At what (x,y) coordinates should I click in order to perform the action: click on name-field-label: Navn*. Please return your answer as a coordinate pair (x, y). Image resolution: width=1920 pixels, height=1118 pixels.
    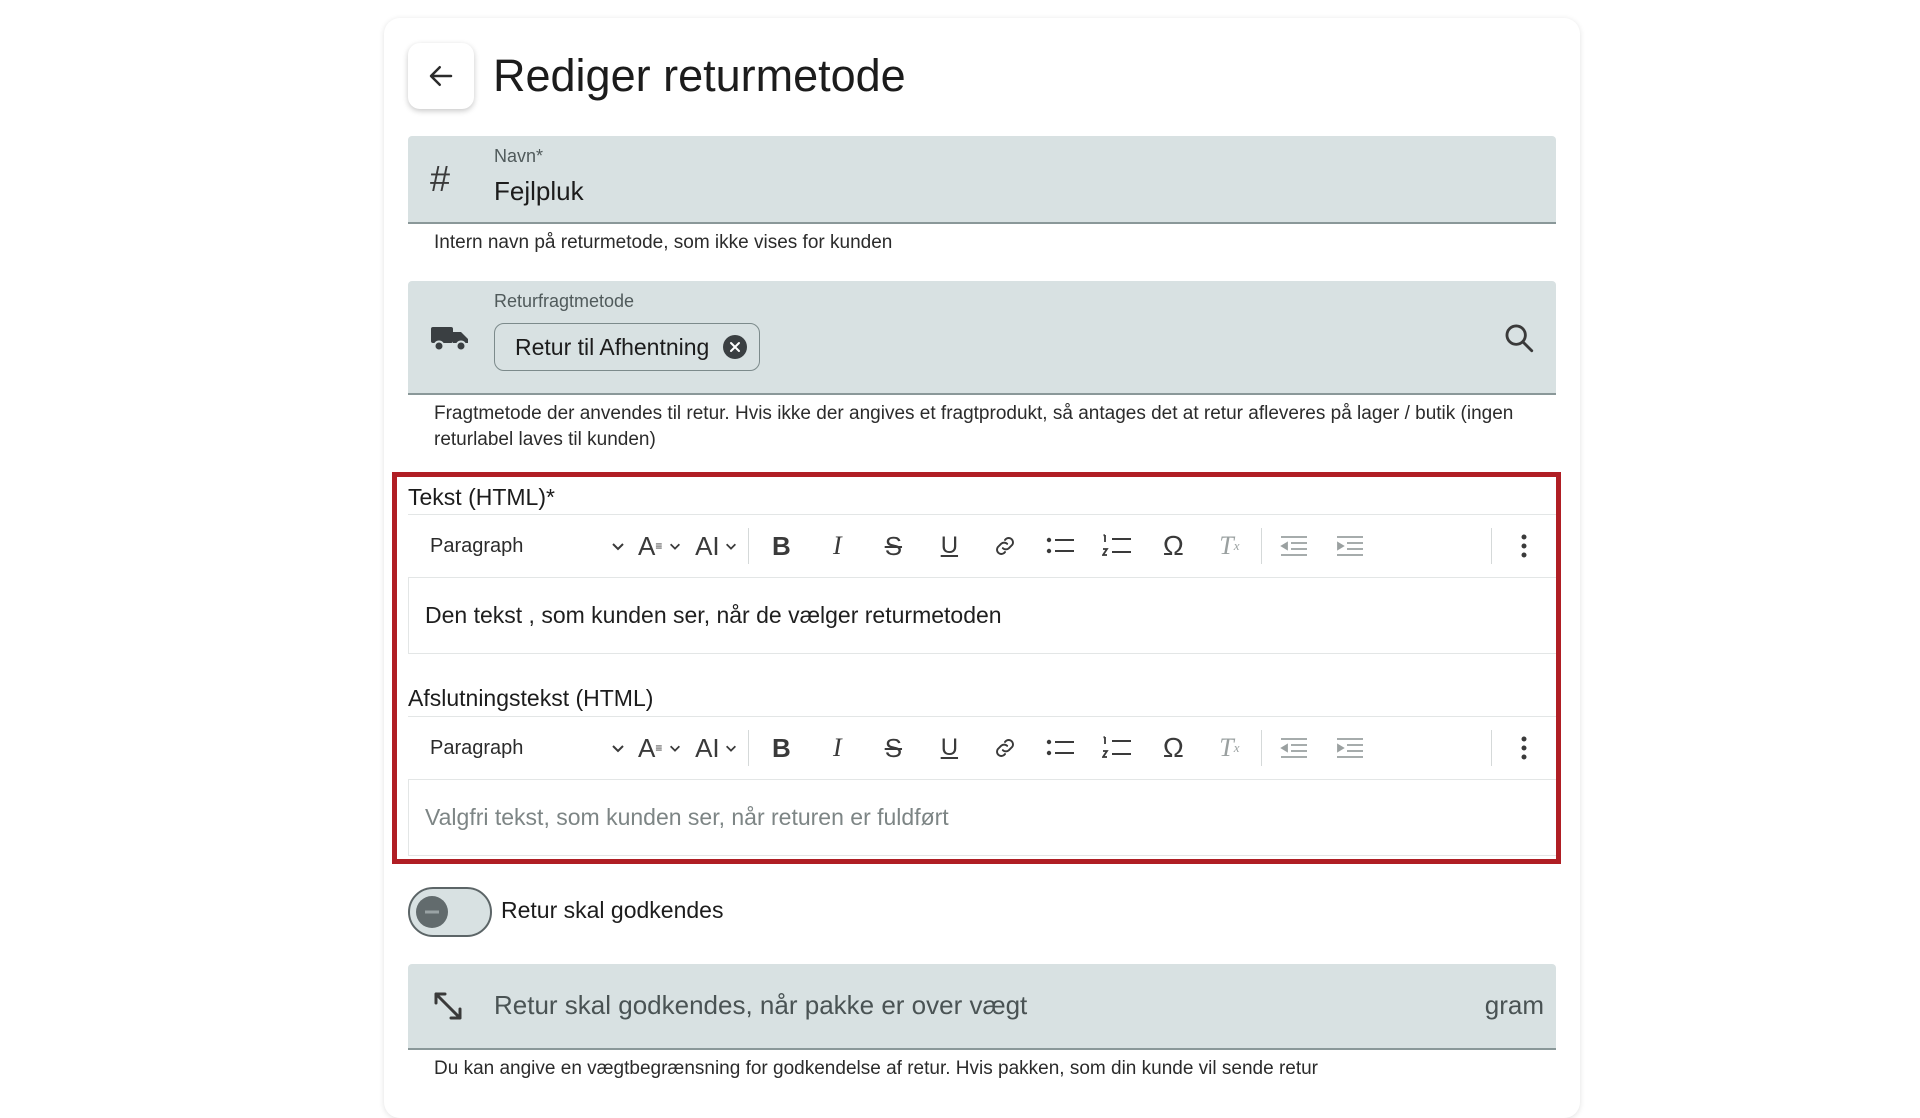
    Looking at the image, I should click on (519, 156).